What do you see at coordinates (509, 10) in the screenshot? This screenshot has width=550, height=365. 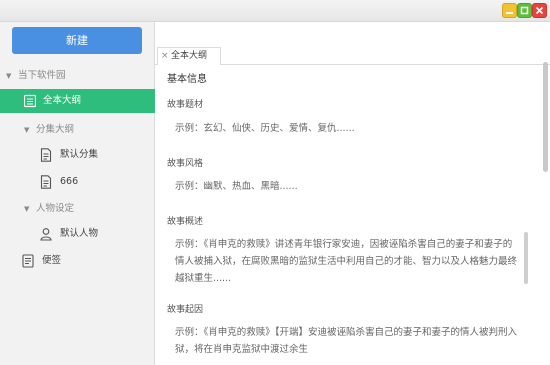 I see `minimize-button` at bounding box center [509, 10].